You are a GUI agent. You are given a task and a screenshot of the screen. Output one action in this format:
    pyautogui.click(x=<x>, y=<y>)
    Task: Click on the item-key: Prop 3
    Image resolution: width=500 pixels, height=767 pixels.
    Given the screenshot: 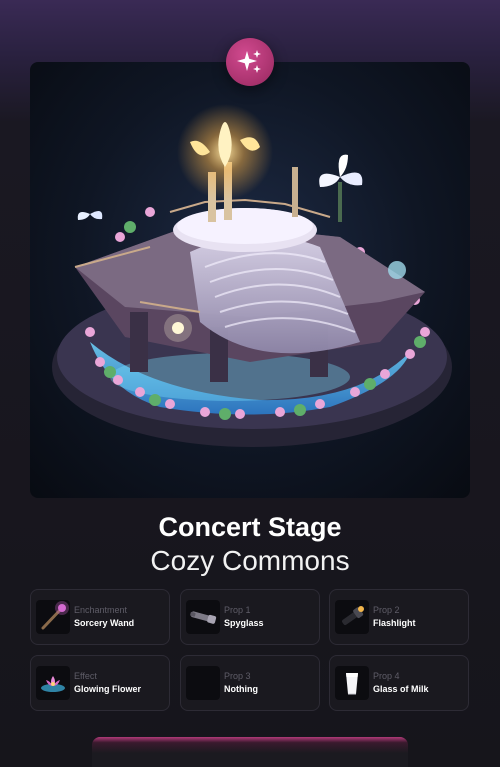 What is the action you would take?
    pyautogui.click(x=237, y=676)
    